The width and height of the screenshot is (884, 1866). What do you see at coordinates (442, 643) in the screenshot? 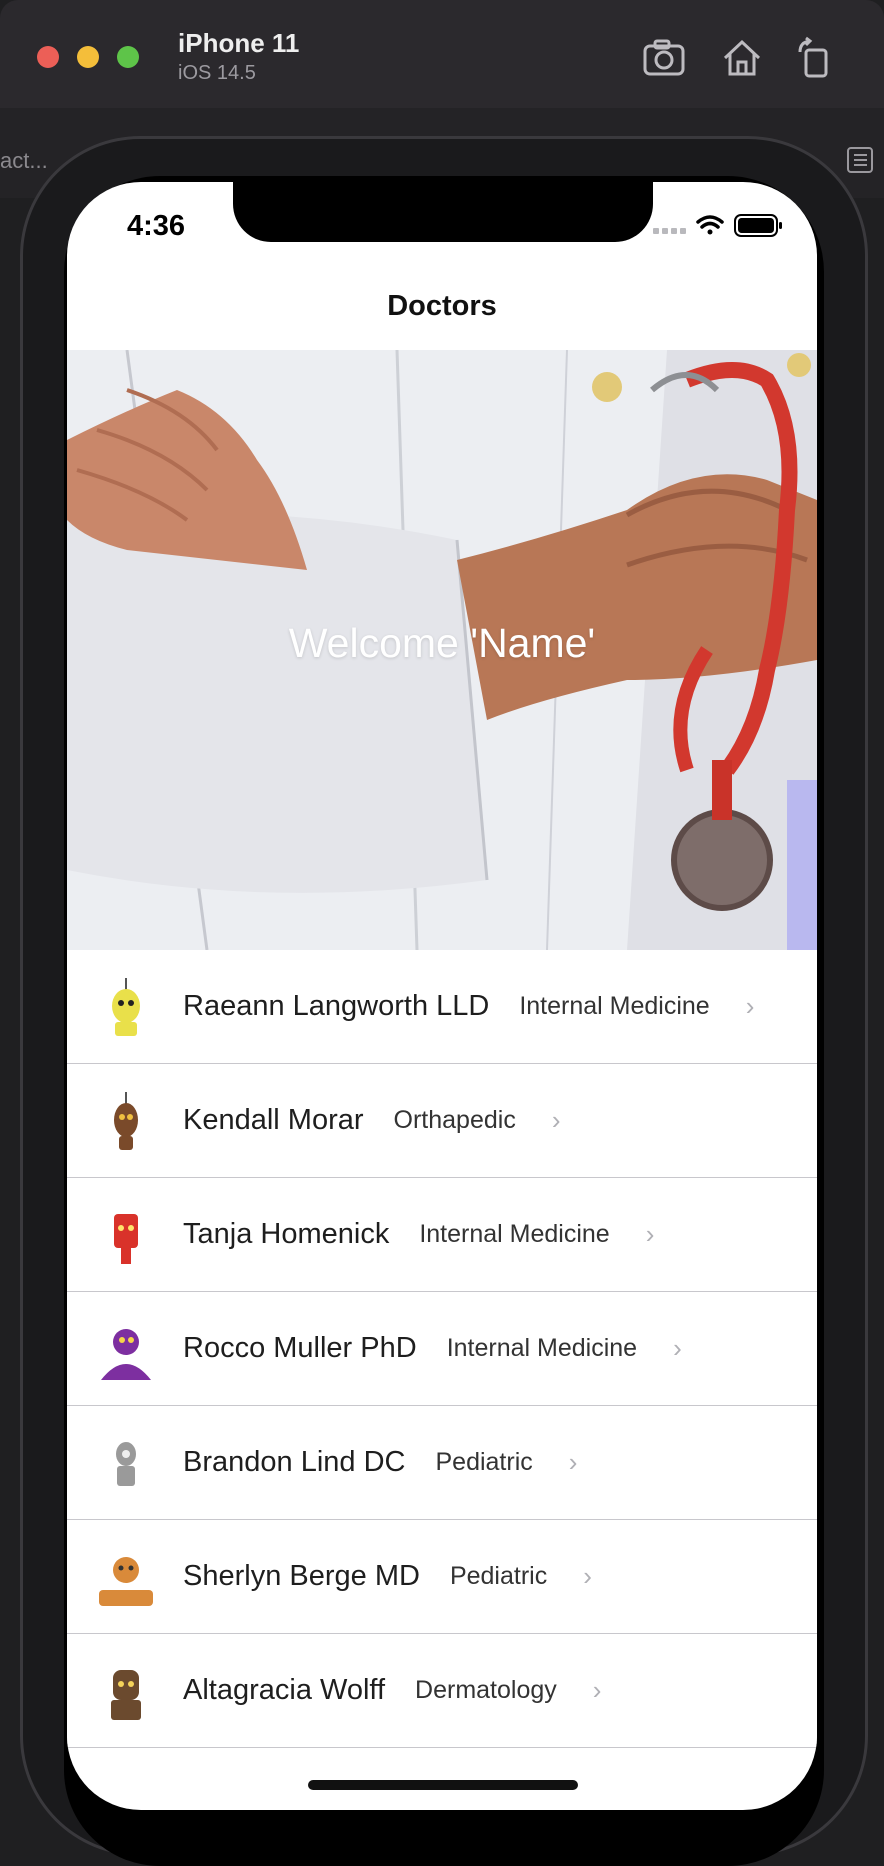
I see `welcome-text: Welcome 'Name'` at bounding box center [442, 643].